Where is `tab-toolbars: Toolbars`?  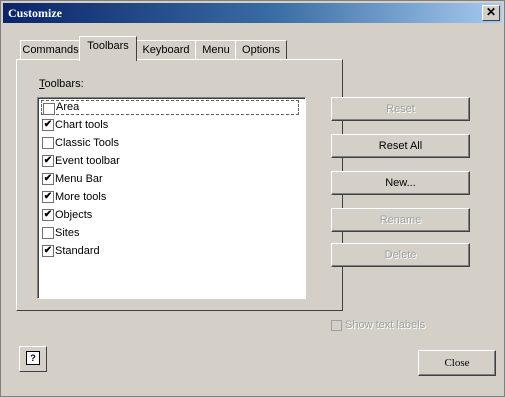 tab-toolbars: Toolbars is located at coordinates (108, 48).